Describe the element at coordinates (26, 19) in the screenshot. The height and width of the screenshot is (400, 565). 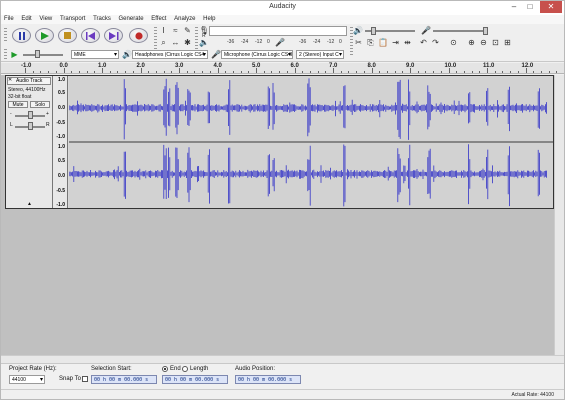
I see `menu-edit: Edit` at that location.